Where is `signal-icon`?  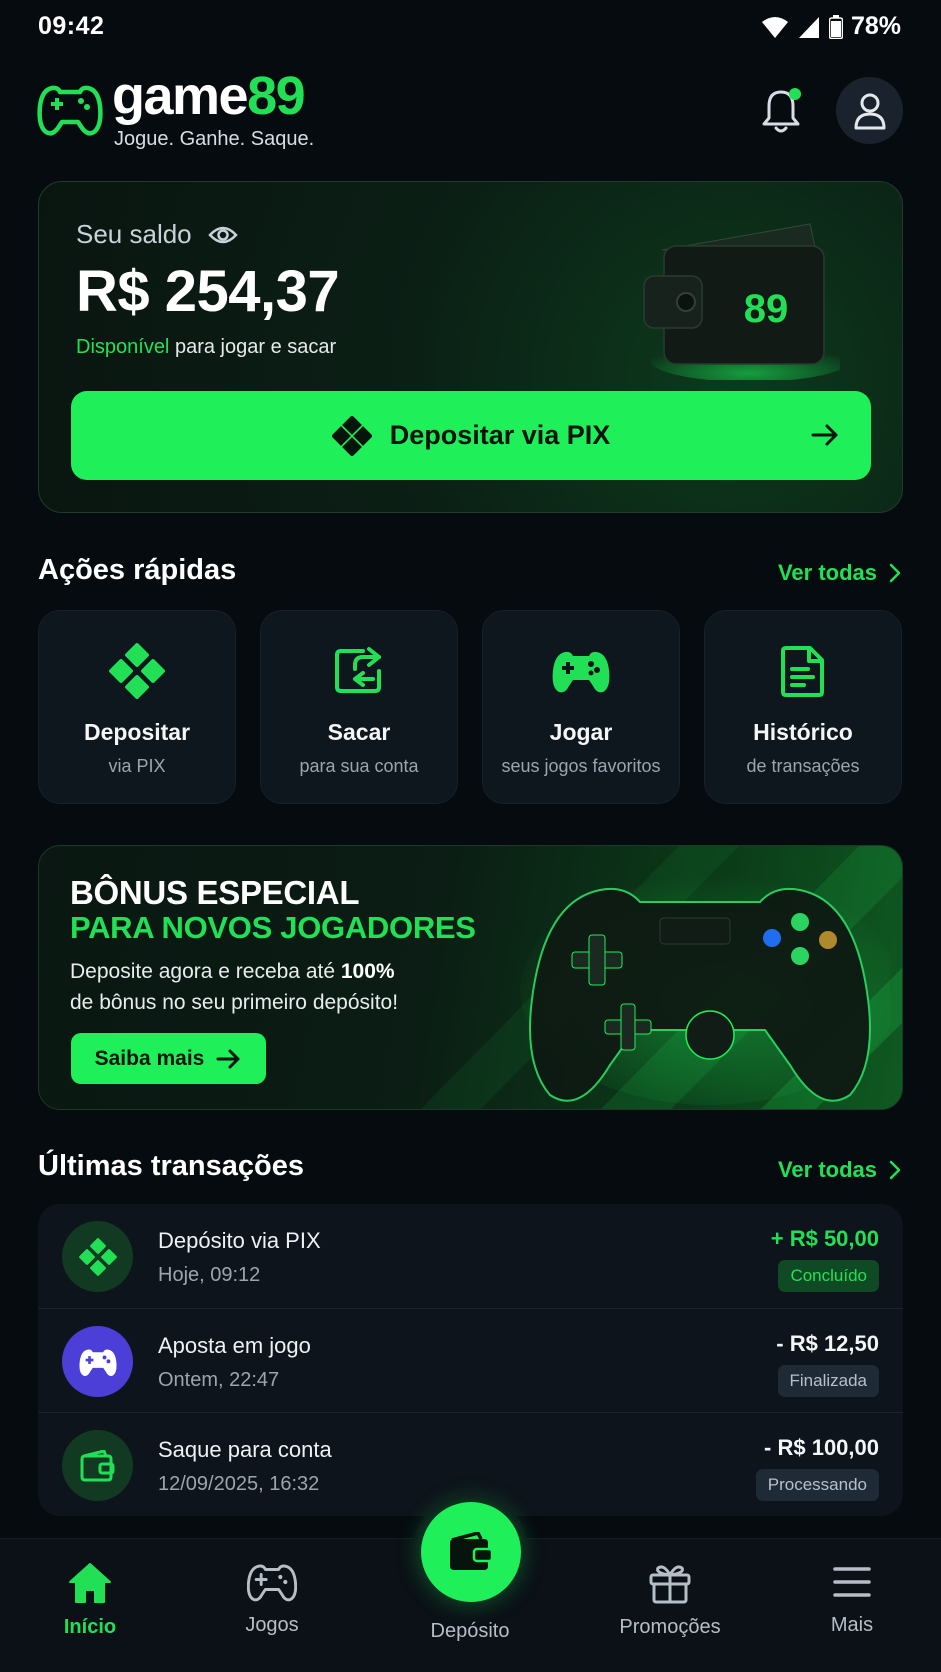 signal-icon is located at coordinates (808, 27).